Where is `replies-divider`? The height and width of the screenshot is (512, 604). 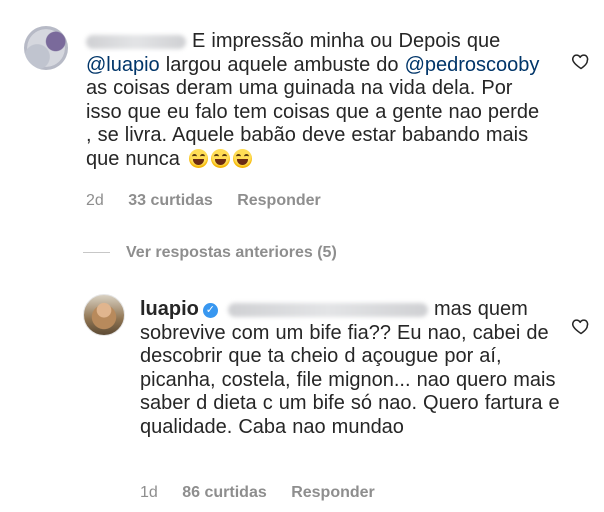
replies-divider is located at coordinates (96, 253).